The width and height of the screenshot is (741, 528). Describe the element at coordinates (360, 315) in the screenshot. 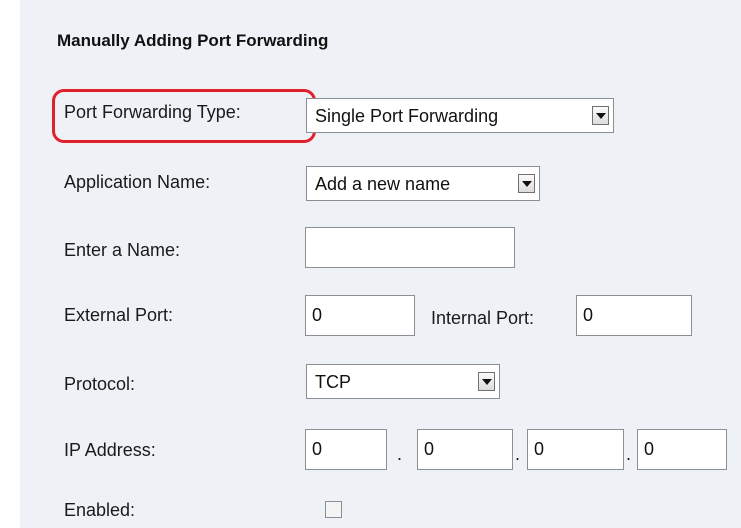

I see `external-port-input` at that location.